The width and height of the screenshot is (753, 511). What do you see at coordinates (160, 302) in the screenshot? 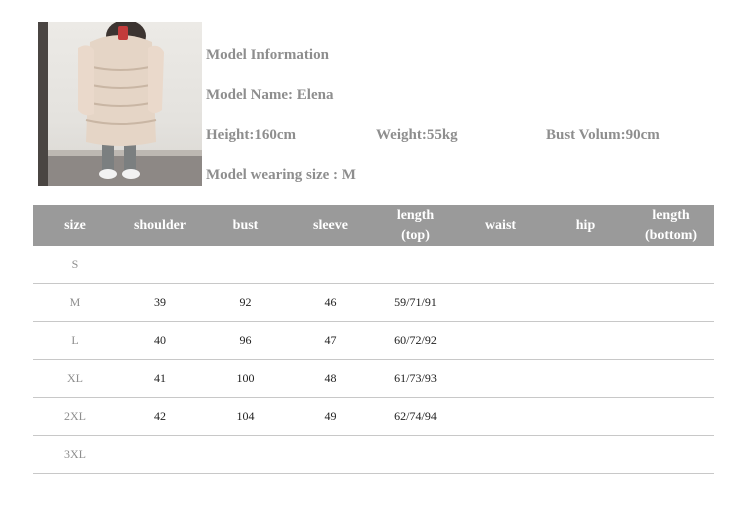
I see `cell-shoulder: 39` at bounding box center [160, 302].